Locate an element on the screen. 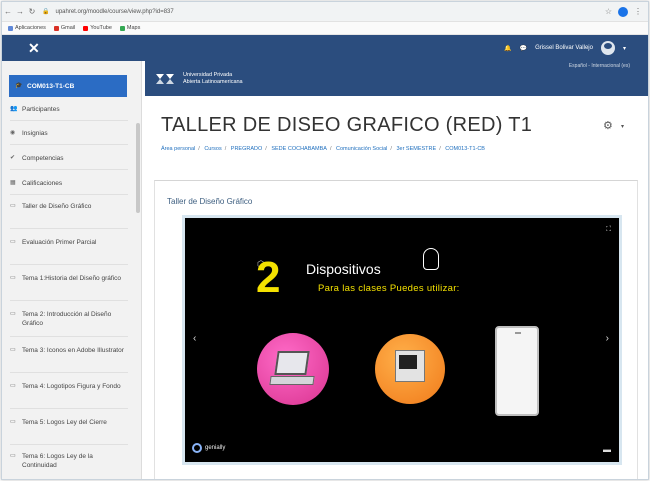 The height and width of the screenshot is (481, 650). sidebar-item-label: Tema 2: Introducción al Diseño Gráfico is located at coordinates (67, 319).